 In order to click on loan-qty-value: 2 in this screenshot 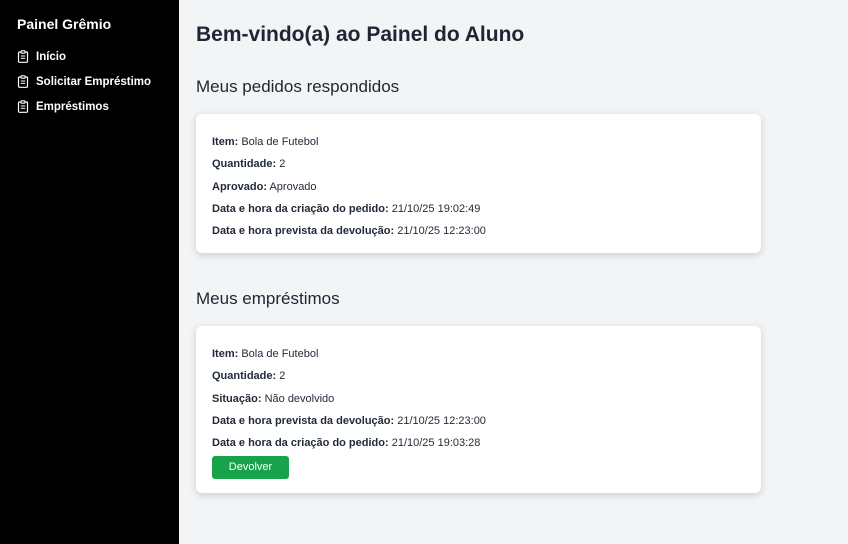, I will do `click(282, 376)`.